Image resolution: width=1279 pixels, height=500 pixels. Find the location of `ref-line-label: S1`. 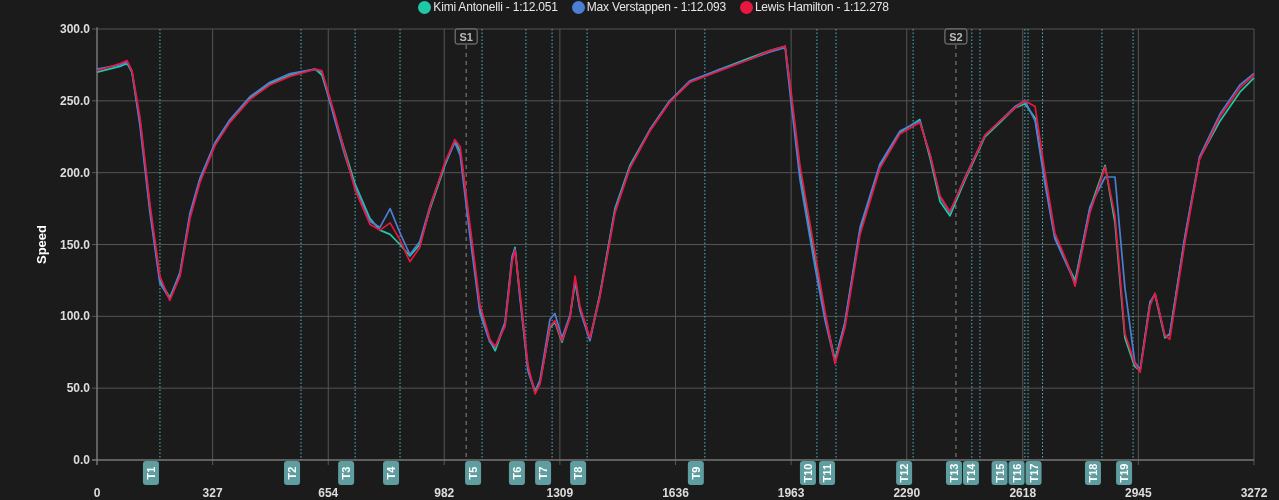

ref-line-label: S1 is located at coordinates (466, 36).